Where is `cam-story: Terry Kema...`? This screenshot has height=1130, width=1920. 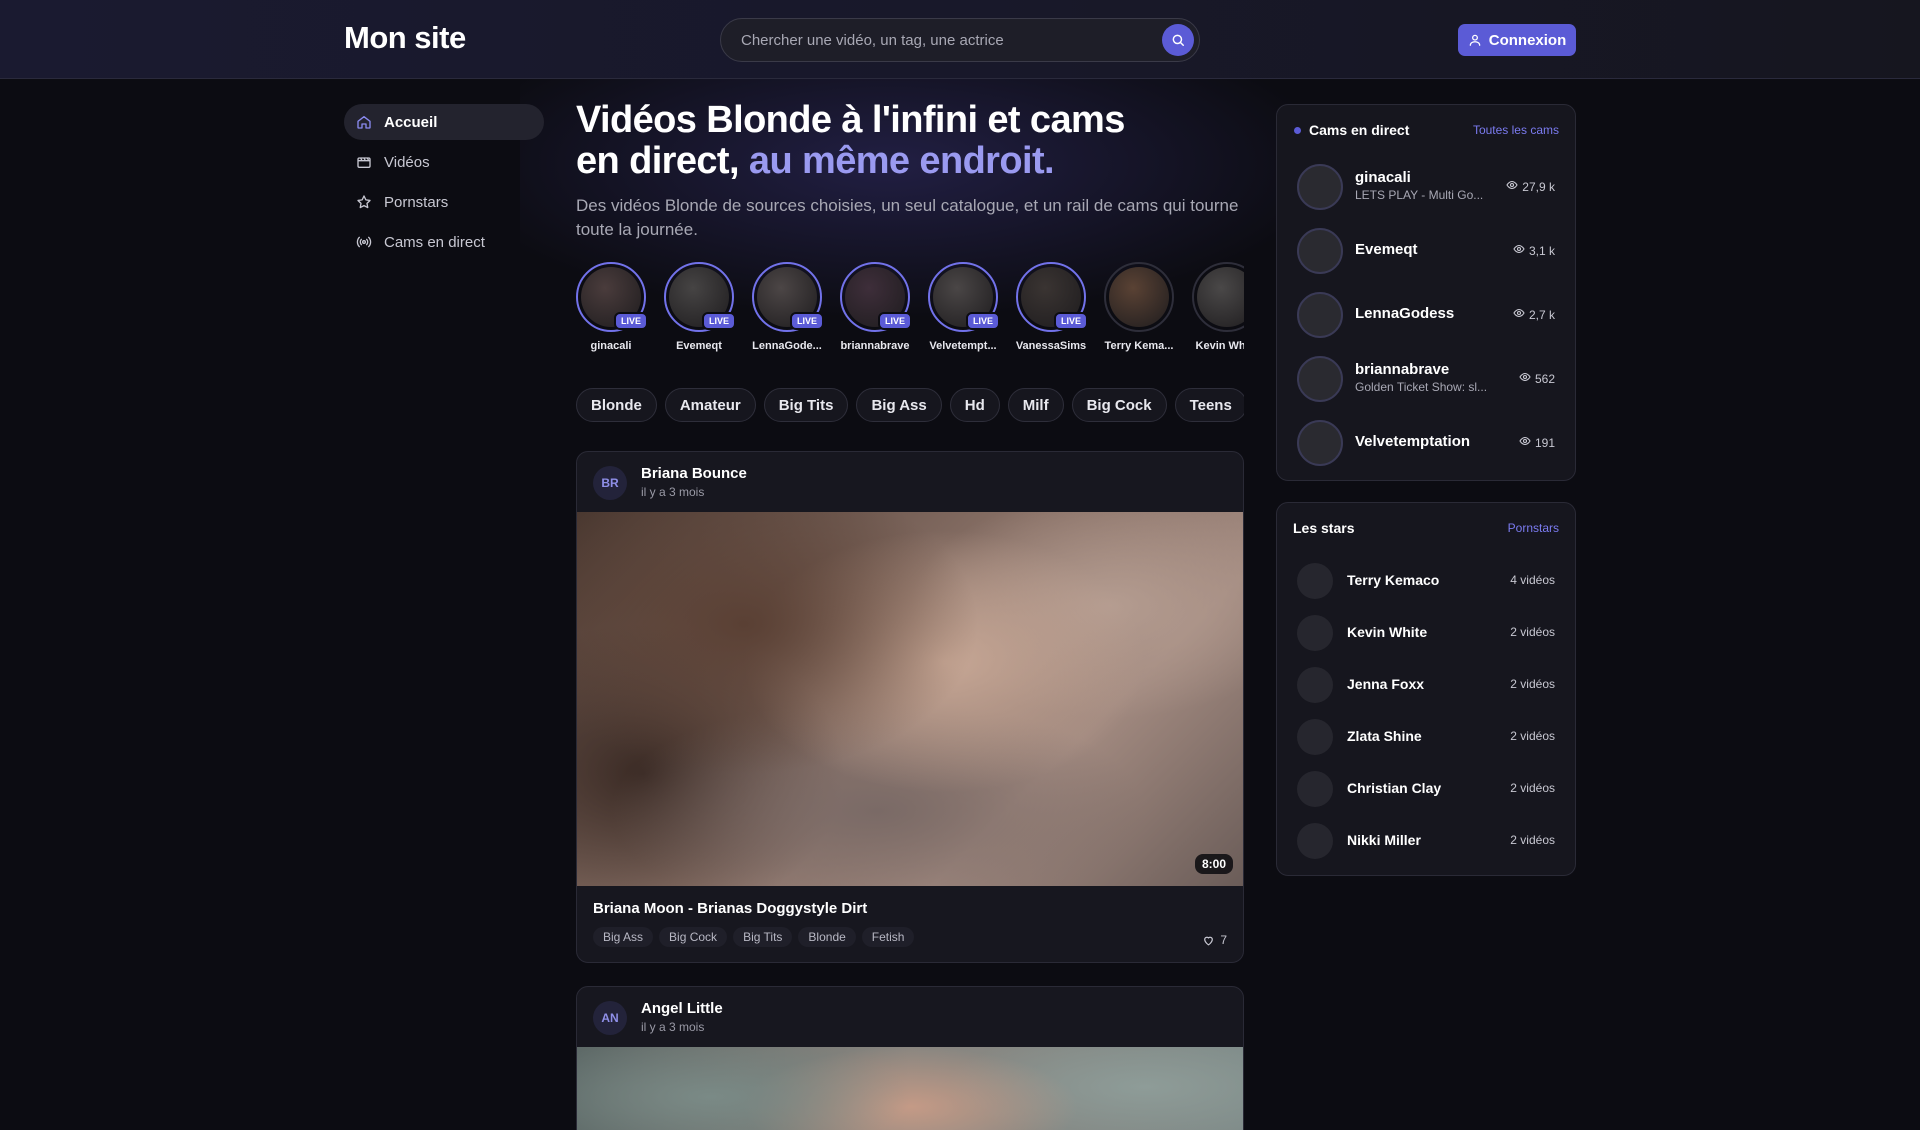 cam-story: Terry Kema... is located at coordinates (1139, 312).